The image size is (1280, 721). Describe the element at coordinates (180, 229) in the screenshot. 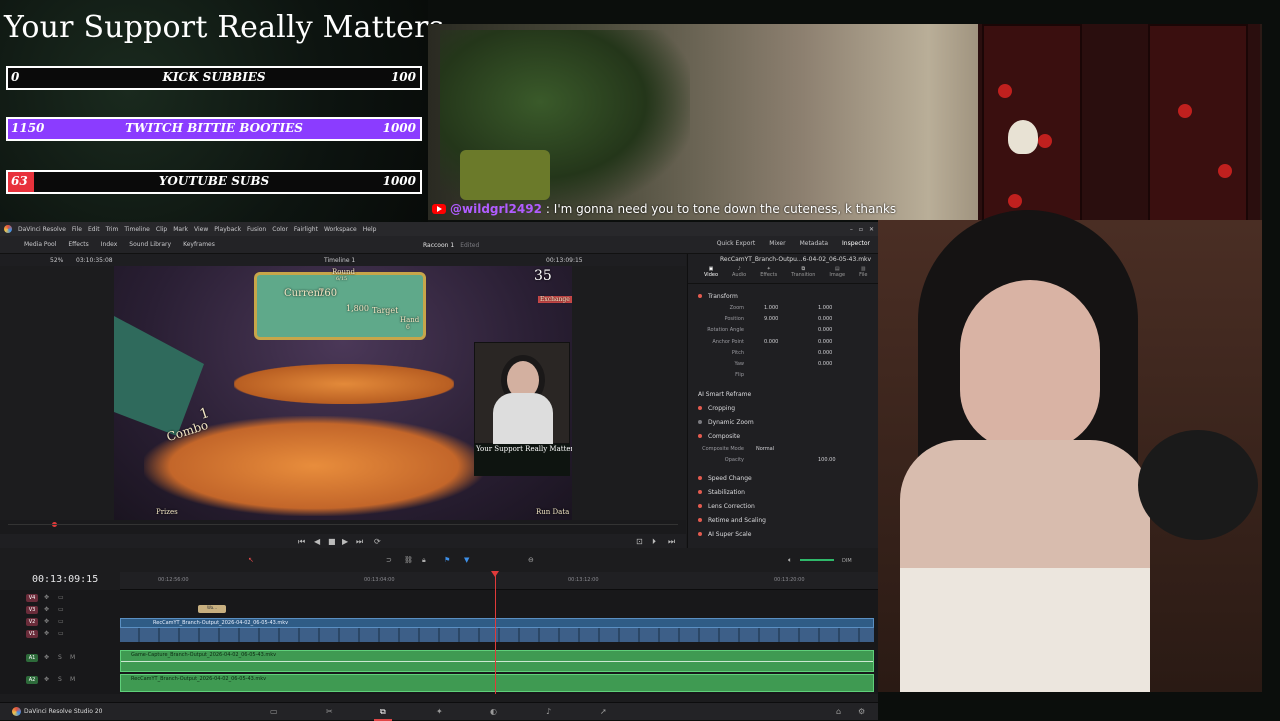

I see `menu-mark: Mark` at that location.